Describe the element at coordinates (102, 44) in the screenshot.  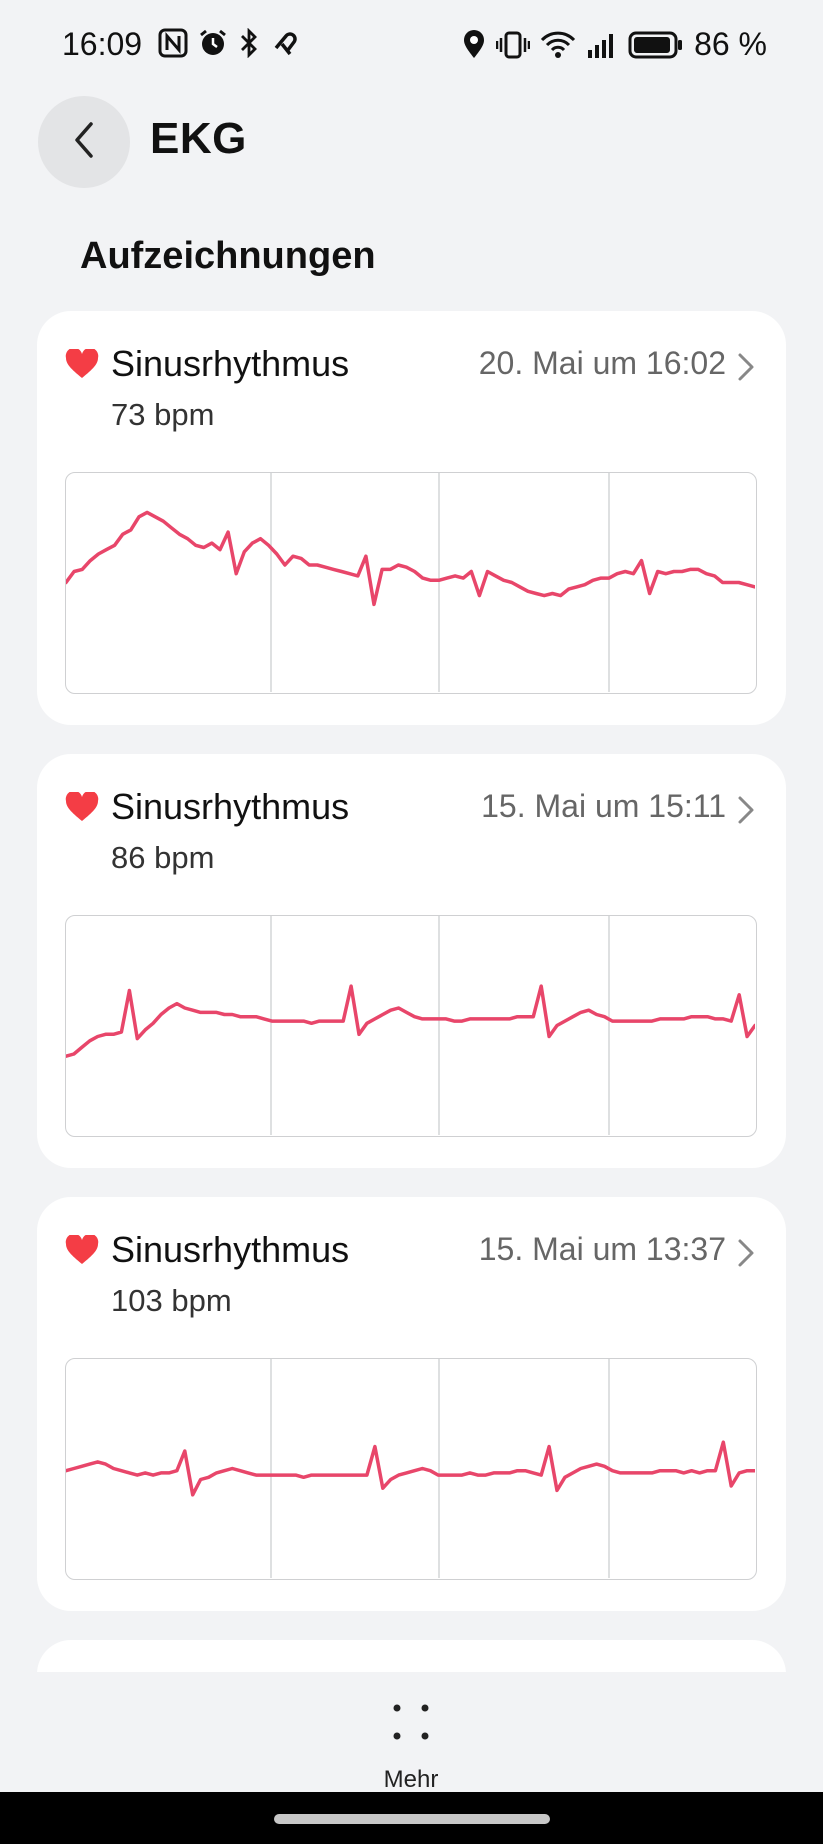
I see `status-time: 16:09` at that location.